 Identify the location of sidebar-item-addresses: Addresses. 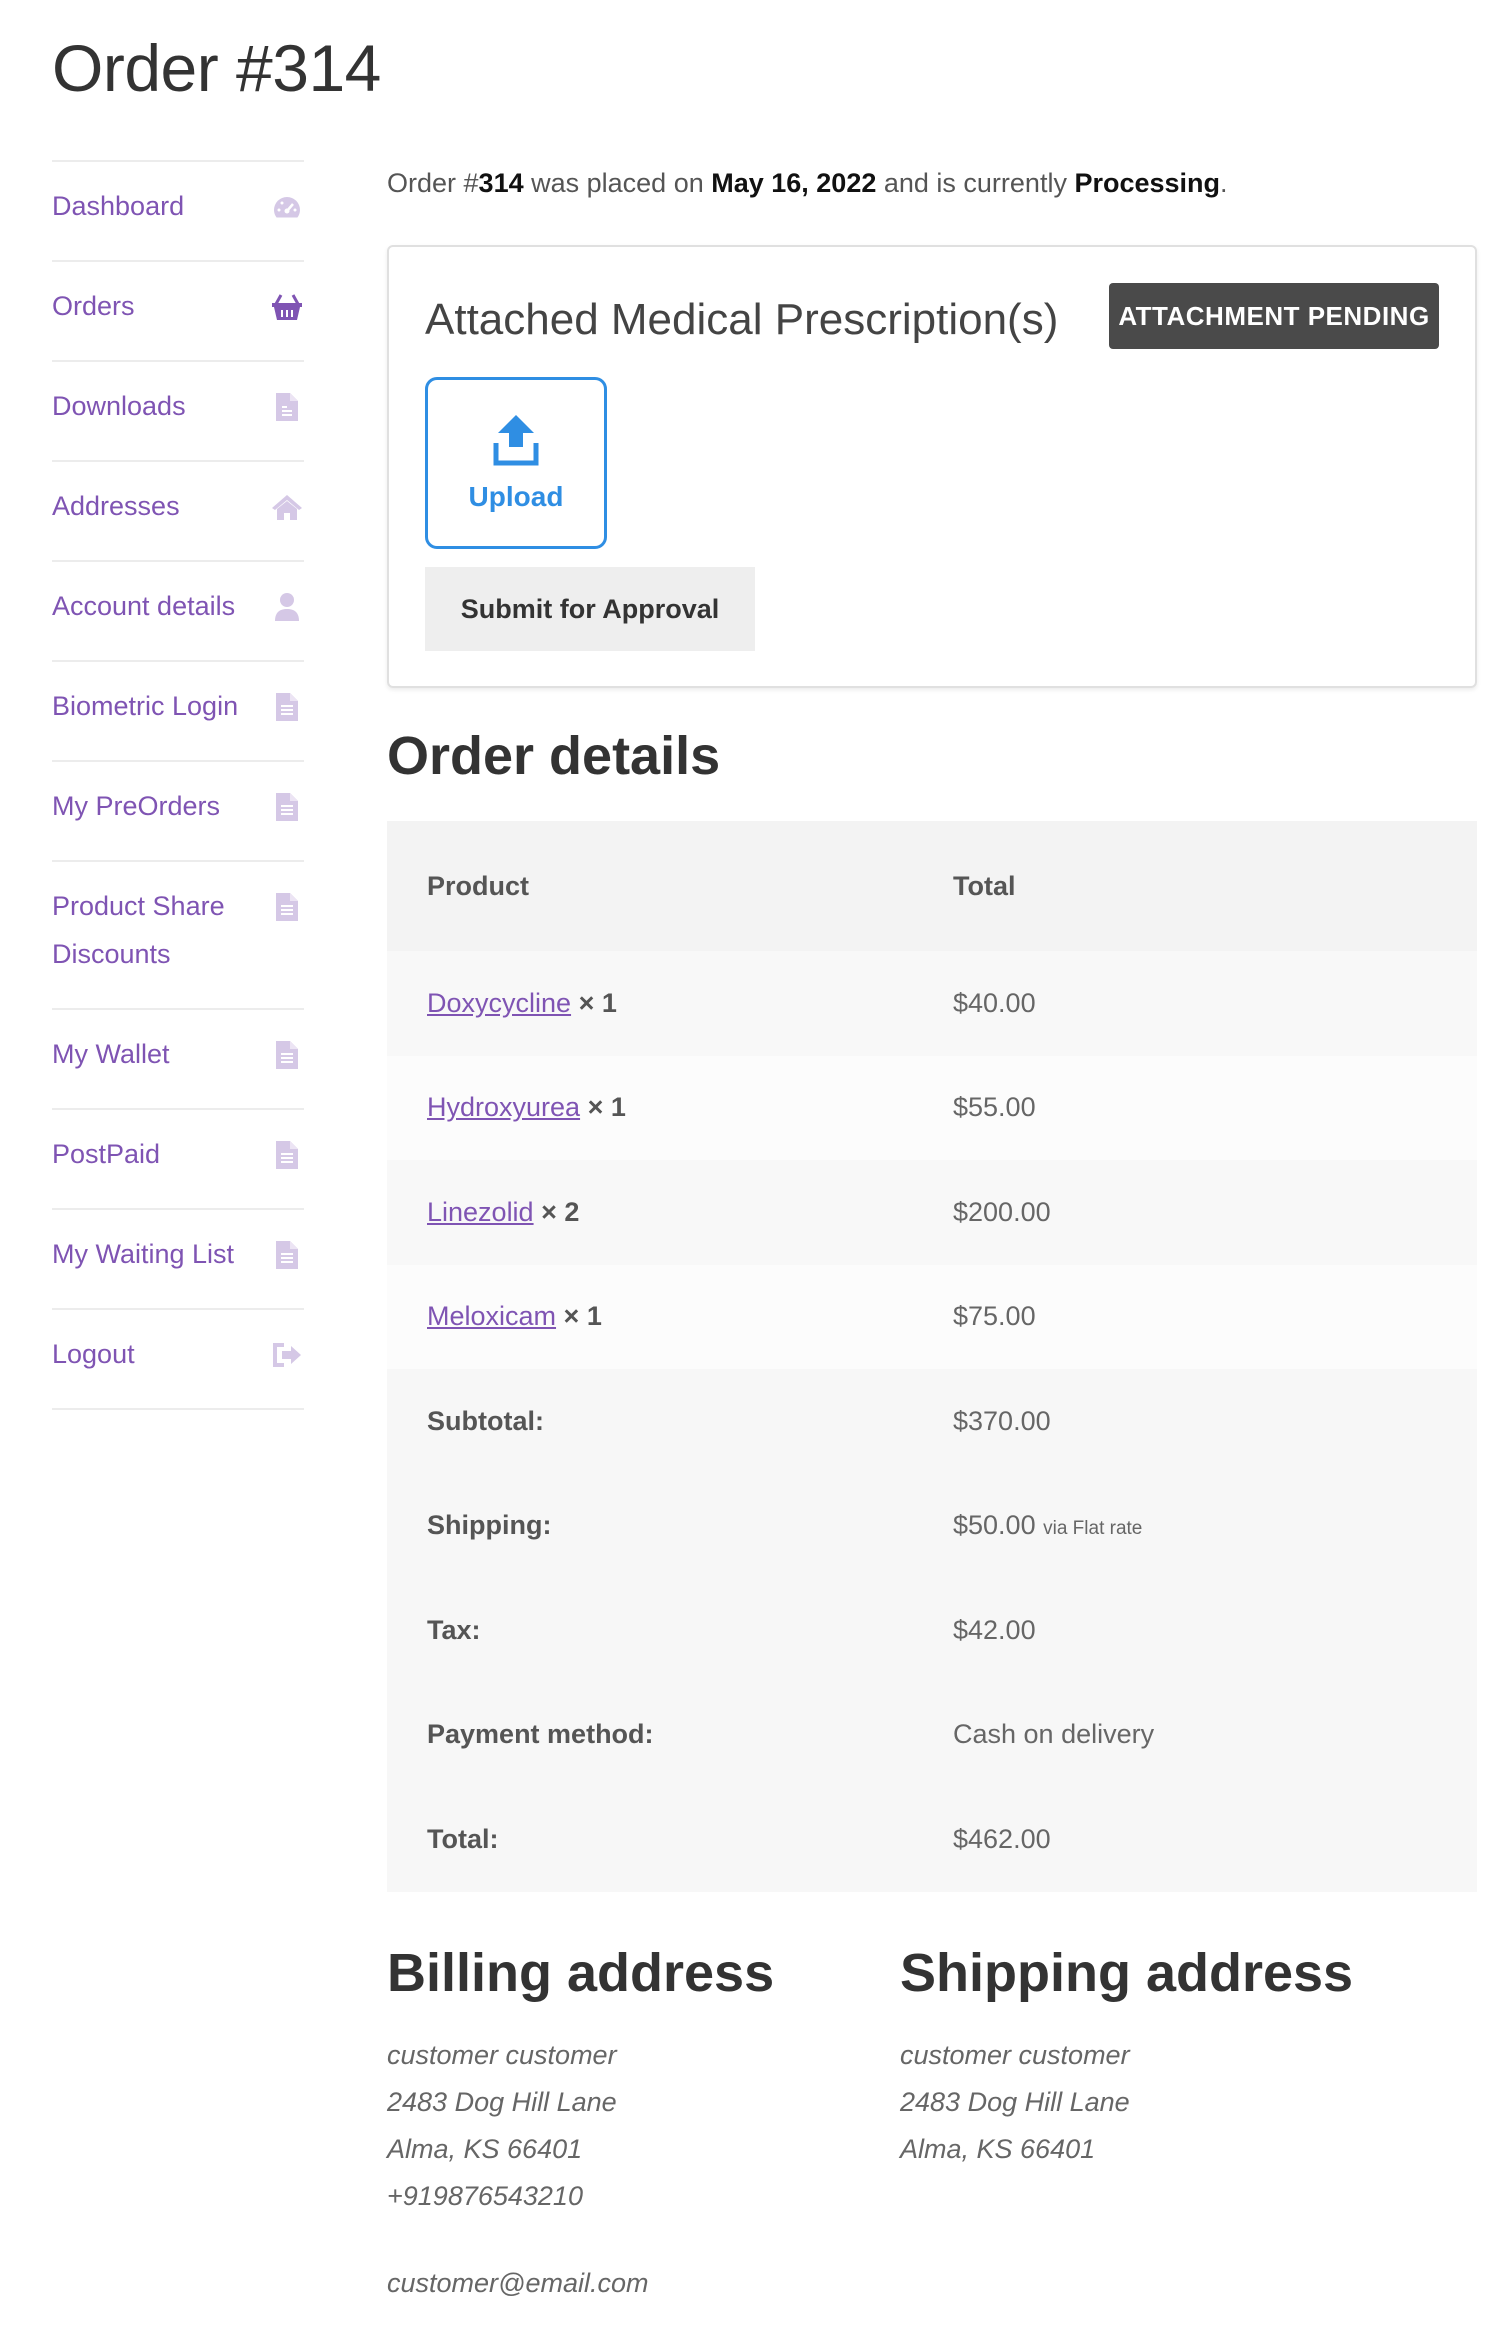
(178, 512).